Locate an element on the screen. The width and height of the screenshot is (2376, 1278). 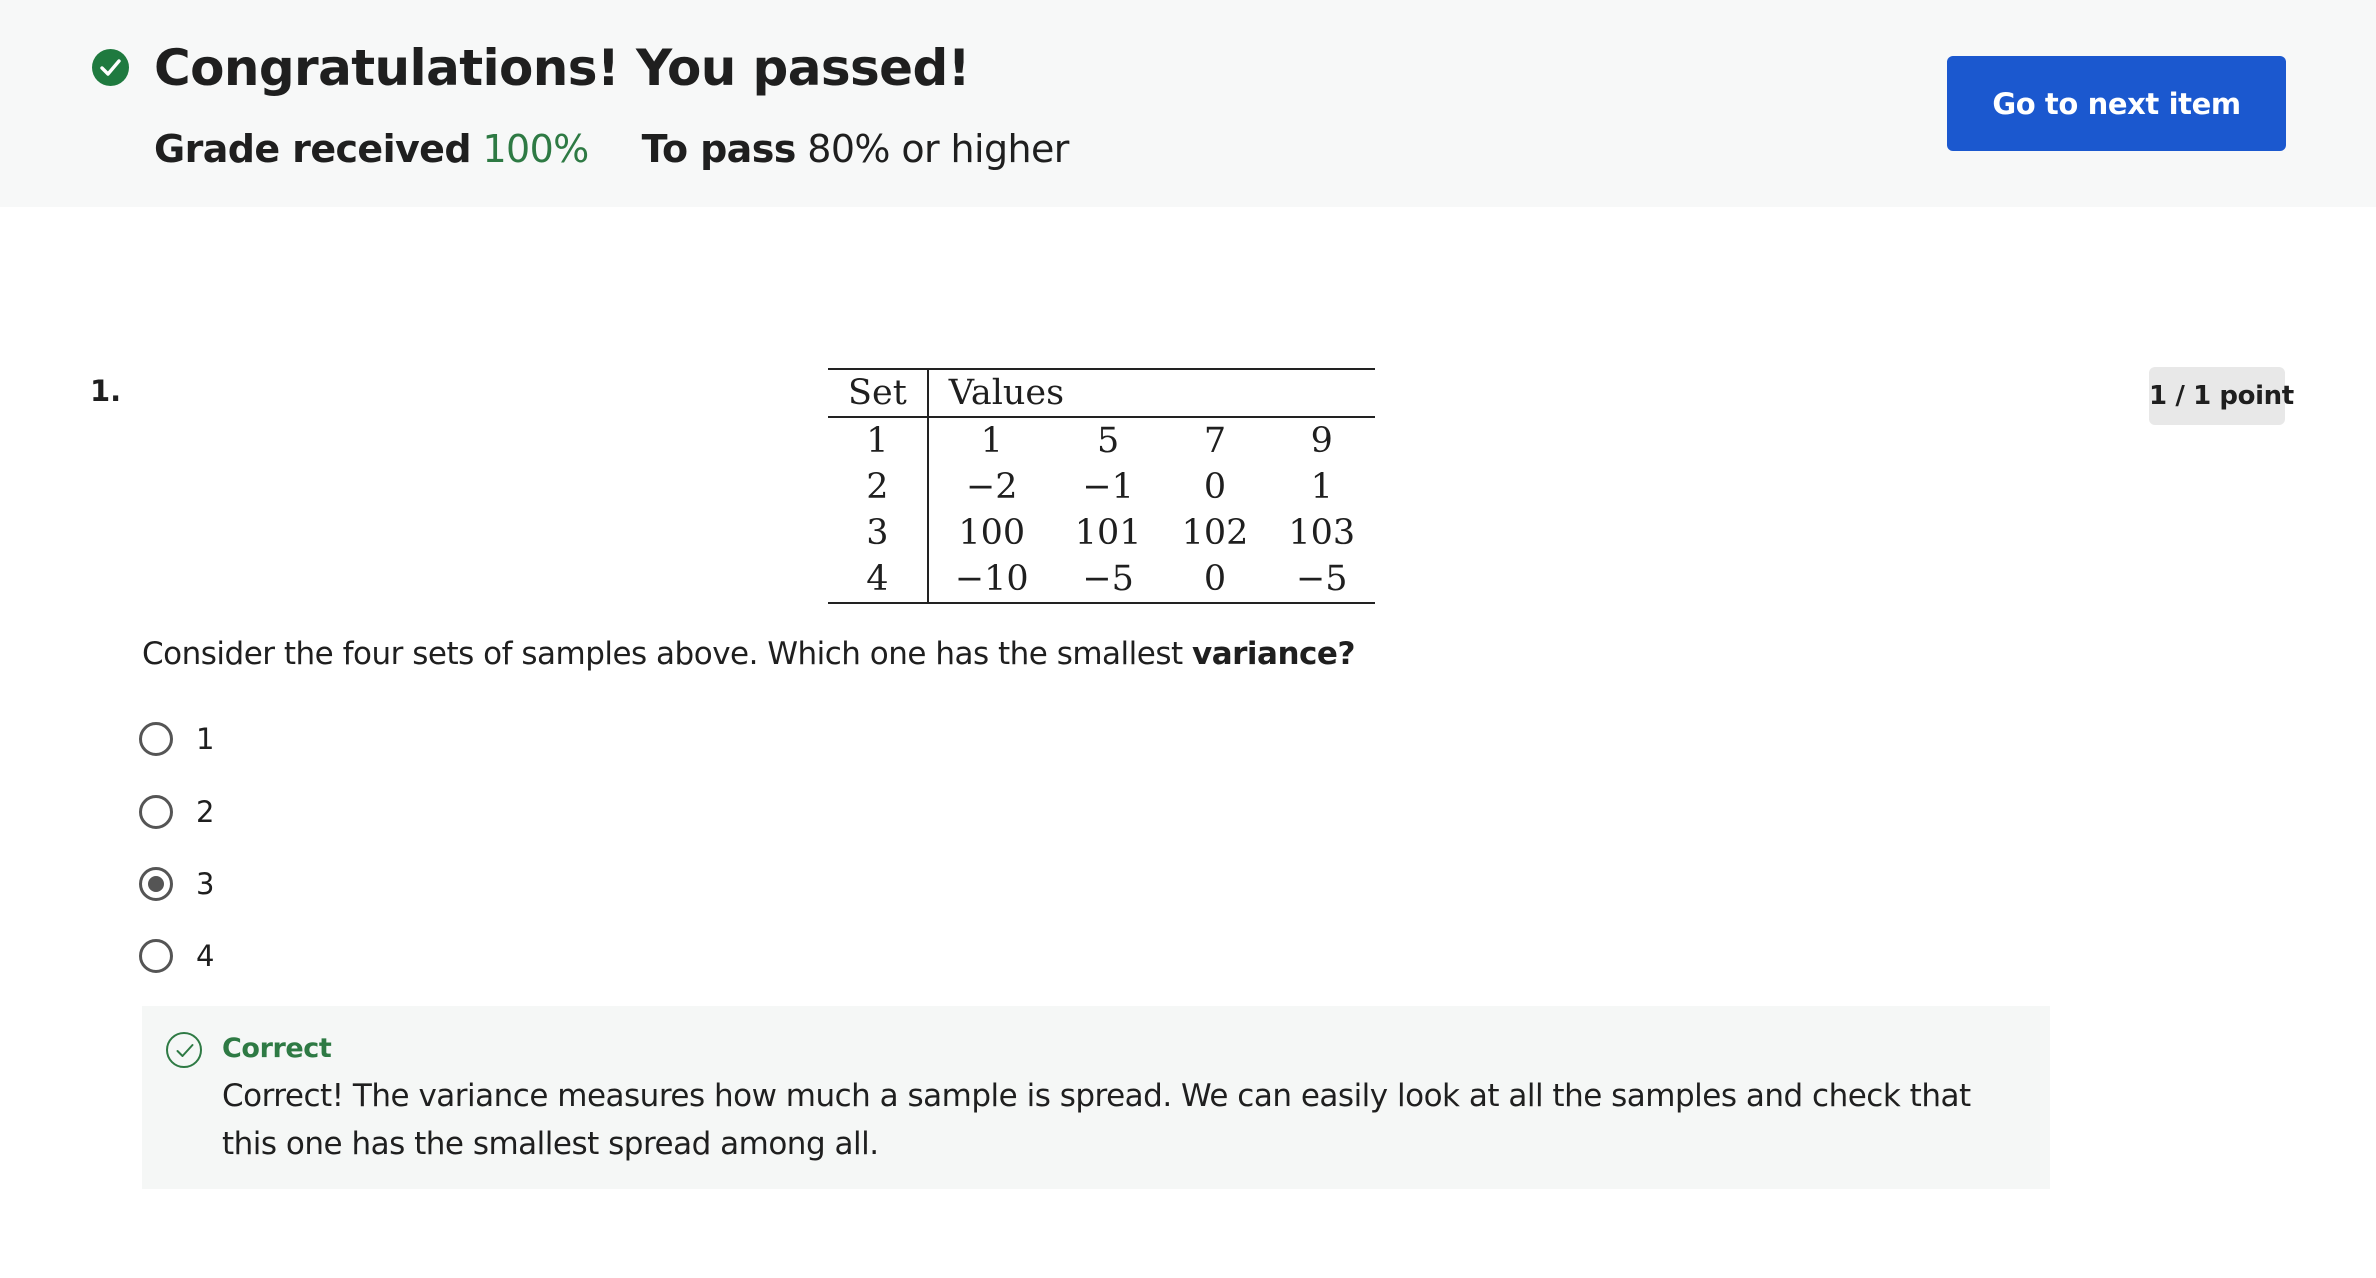
table-cell: −2 is located at coordinates (991, 487).